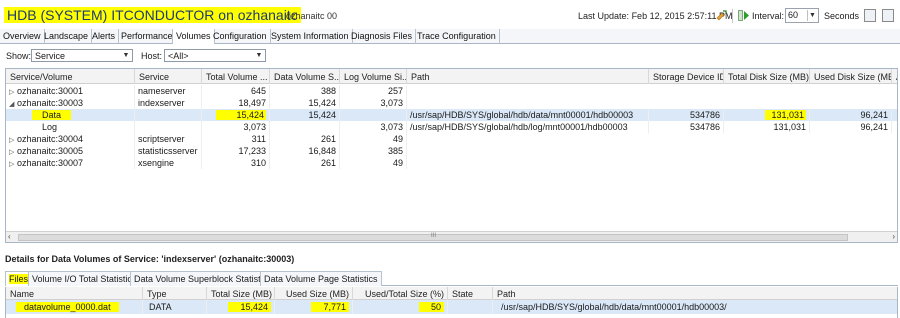 The height and width of the screenshot is (318, 900). I want to click on tab-performance: Performance, so click(147, 36).